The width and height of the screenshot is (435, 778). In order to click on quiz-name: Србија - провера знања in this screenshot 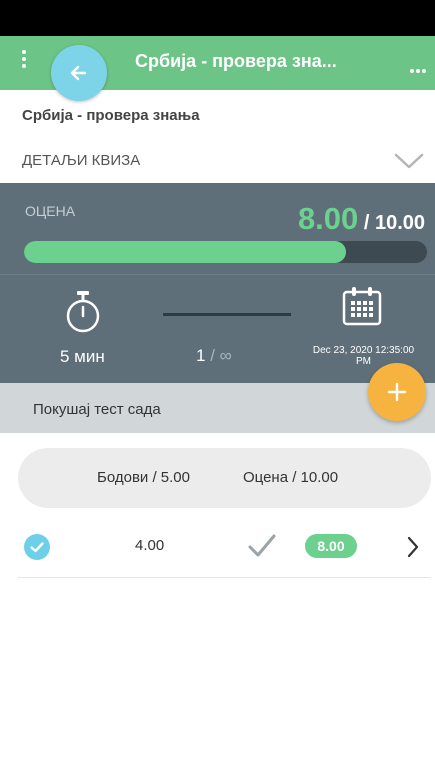, I will do `click(111, 115)`.